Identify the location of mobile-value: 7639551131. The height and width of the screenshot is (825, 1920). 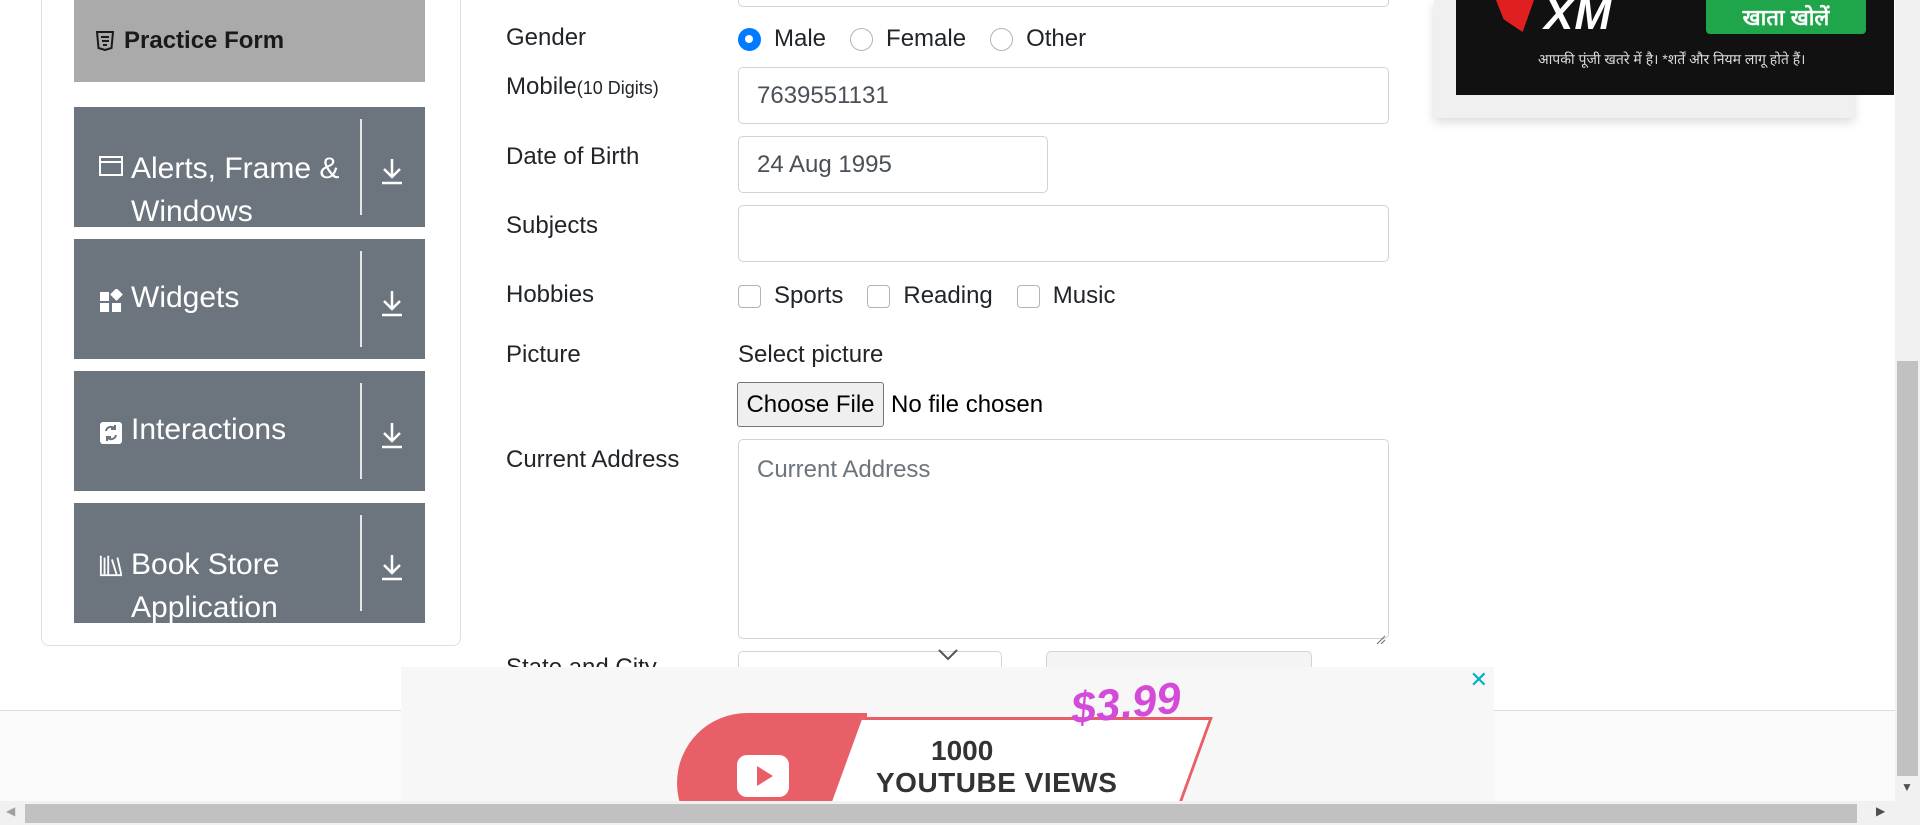
(823, 95).